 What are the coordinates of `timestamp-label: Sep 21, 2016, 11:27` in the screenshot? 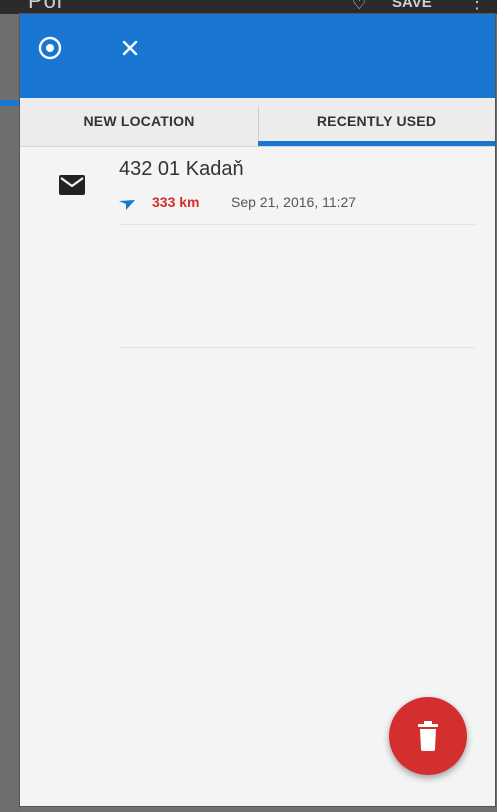 It's located at (294, 202).